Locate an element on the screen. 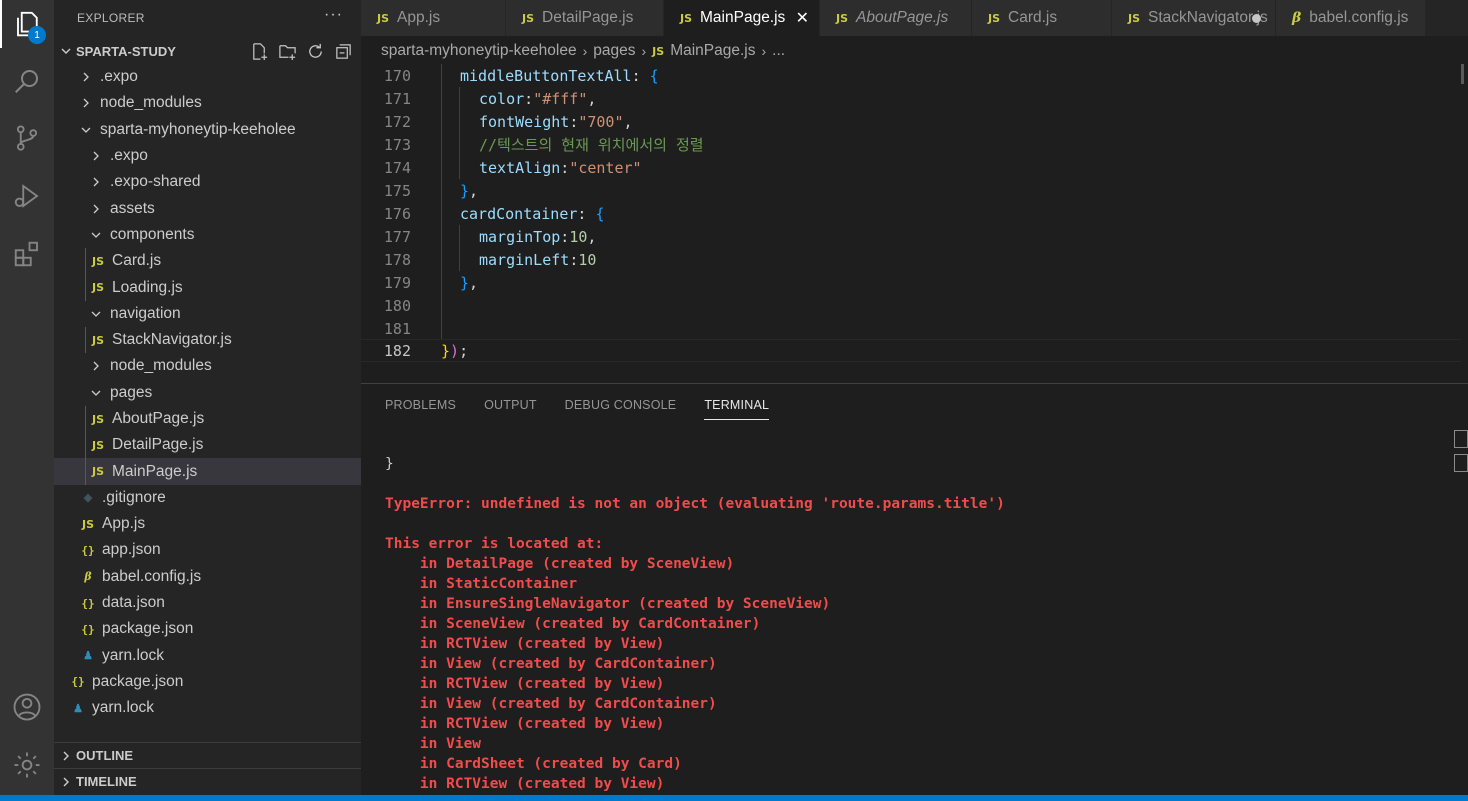 The width and height of the screenshot is (1468, 801). panel-tabs: PROBLEMS OUTPUT DEBUG CONSOLE TERMINAL is located at coordinates (577, 409).